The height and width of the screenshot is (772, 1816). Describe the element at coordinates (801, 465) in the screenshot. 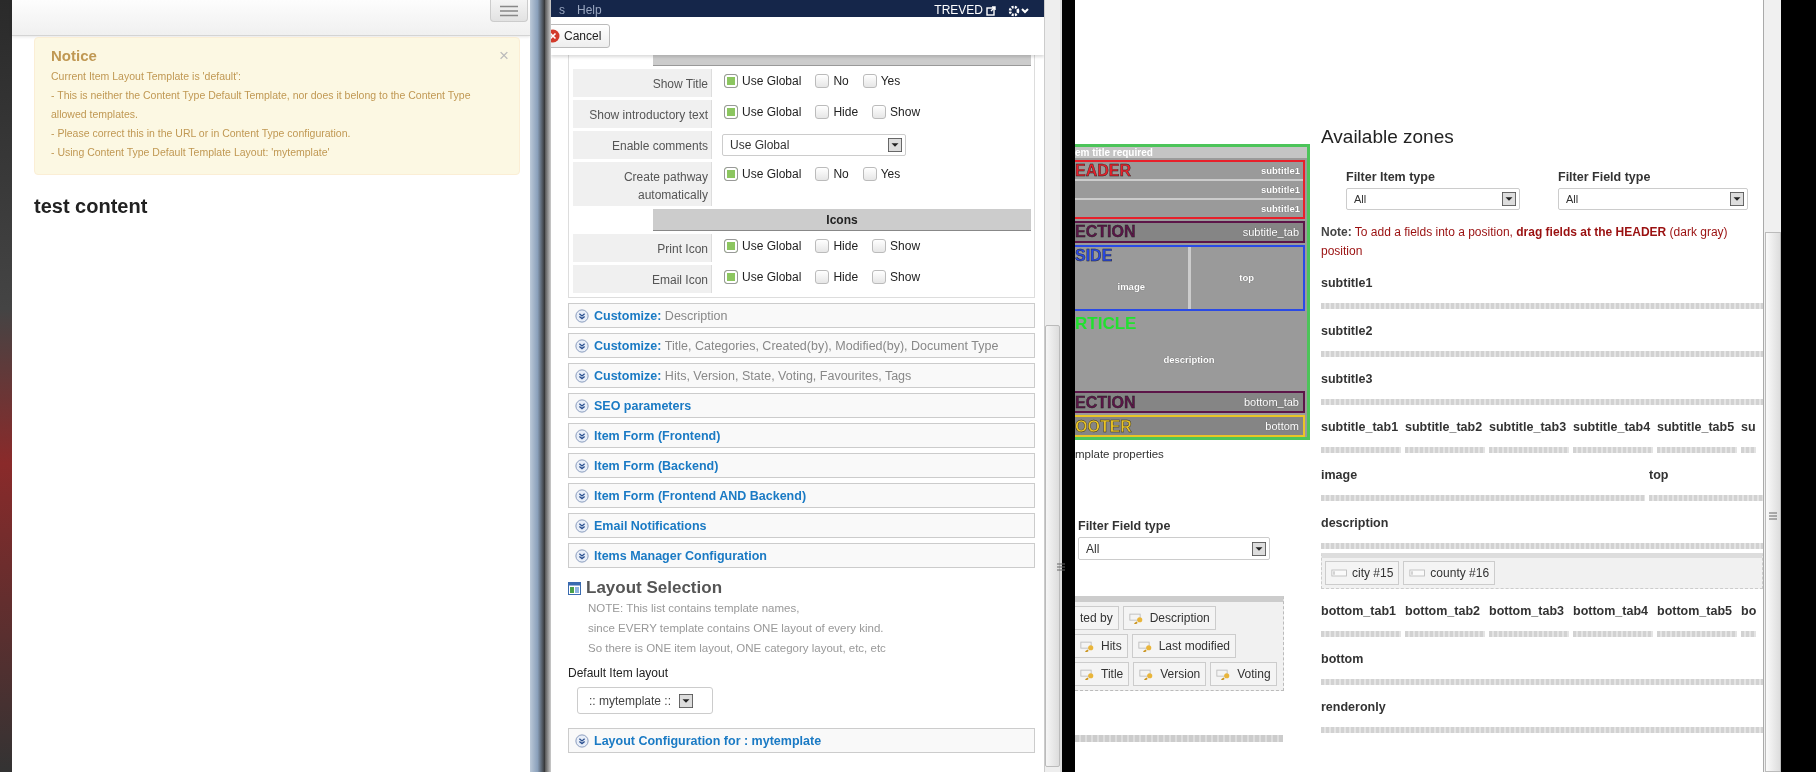

I see `collapsible-panel: Item Form (Backend)` at that location.